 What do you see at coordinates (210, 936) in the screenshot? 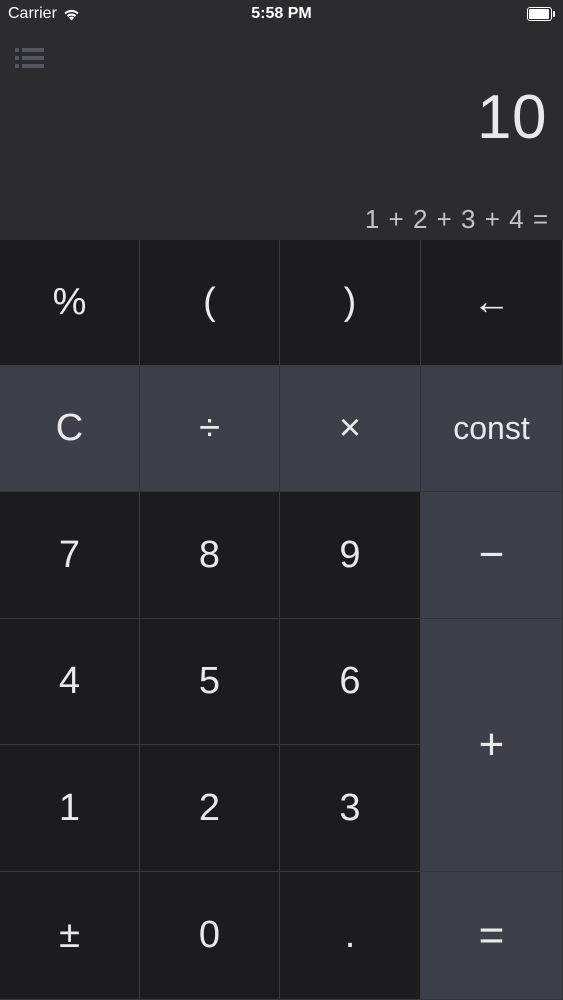
I see `digit-0-button: 0` at bounding box center [210, 936].